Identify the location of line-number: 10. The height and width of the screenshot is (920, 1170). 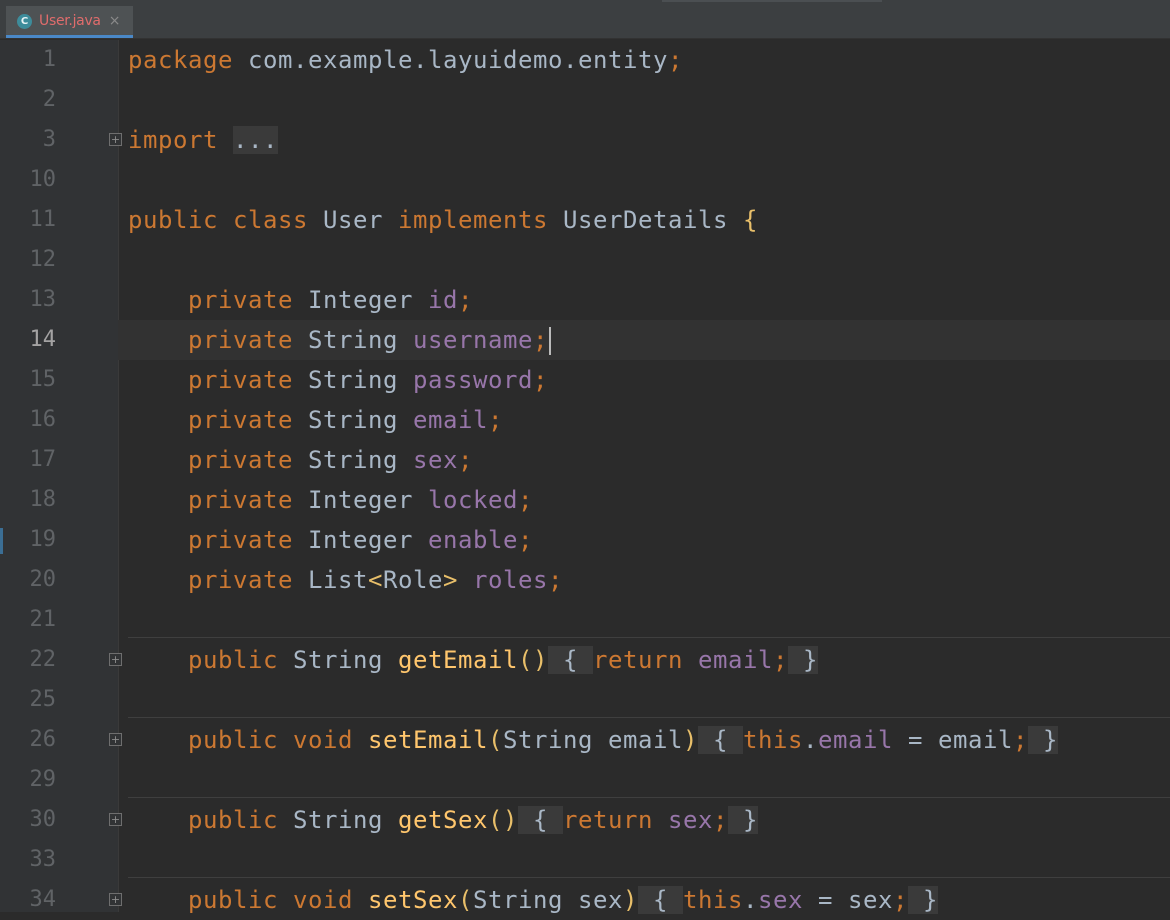
(43, 179).